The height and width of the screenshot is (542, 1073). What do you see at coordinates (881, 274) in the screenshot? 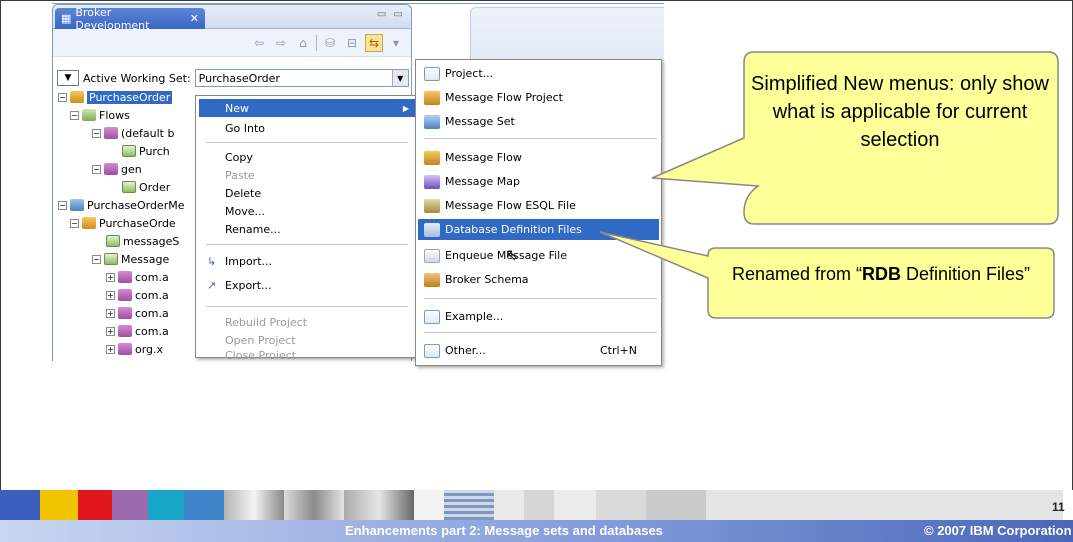
I see `callout-renamed-bold: RDB` at bounding box center [881, 274].